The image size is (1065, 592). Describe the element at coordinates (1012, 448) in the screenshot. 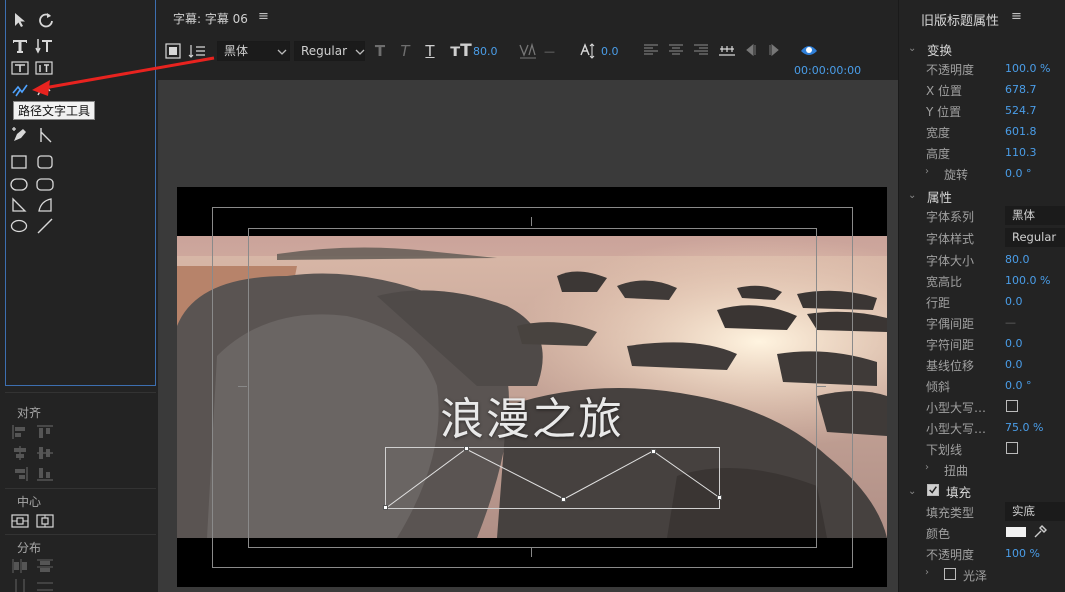

I see `underline-checkbox` at that location.